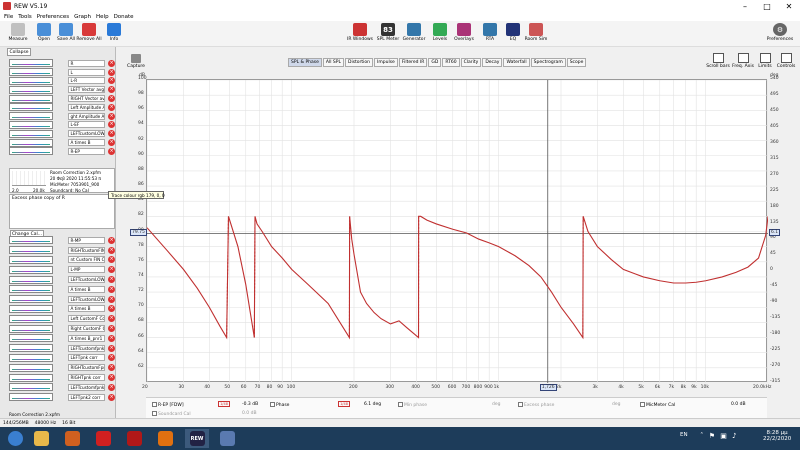  What do you see at coordinates (464, 34) in the screenshot?
I see `overlays-button: Overlays` at bounding box center [464, 34].